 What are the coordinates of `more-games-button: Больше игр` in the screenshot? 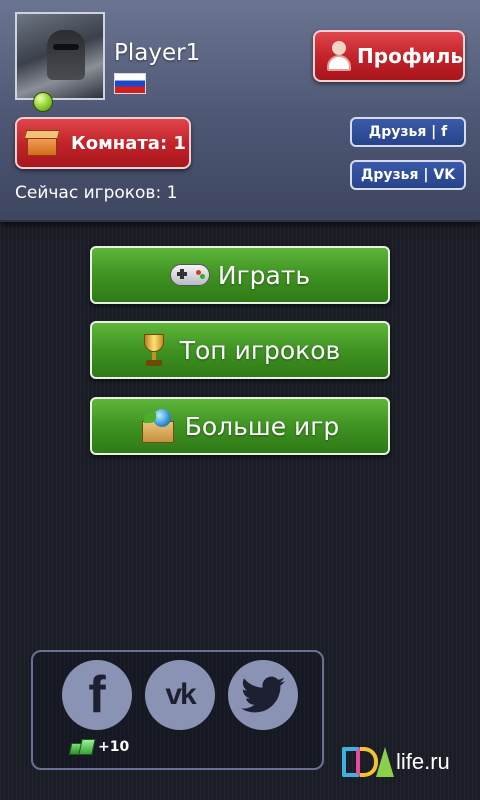 It's located at (240, 426).